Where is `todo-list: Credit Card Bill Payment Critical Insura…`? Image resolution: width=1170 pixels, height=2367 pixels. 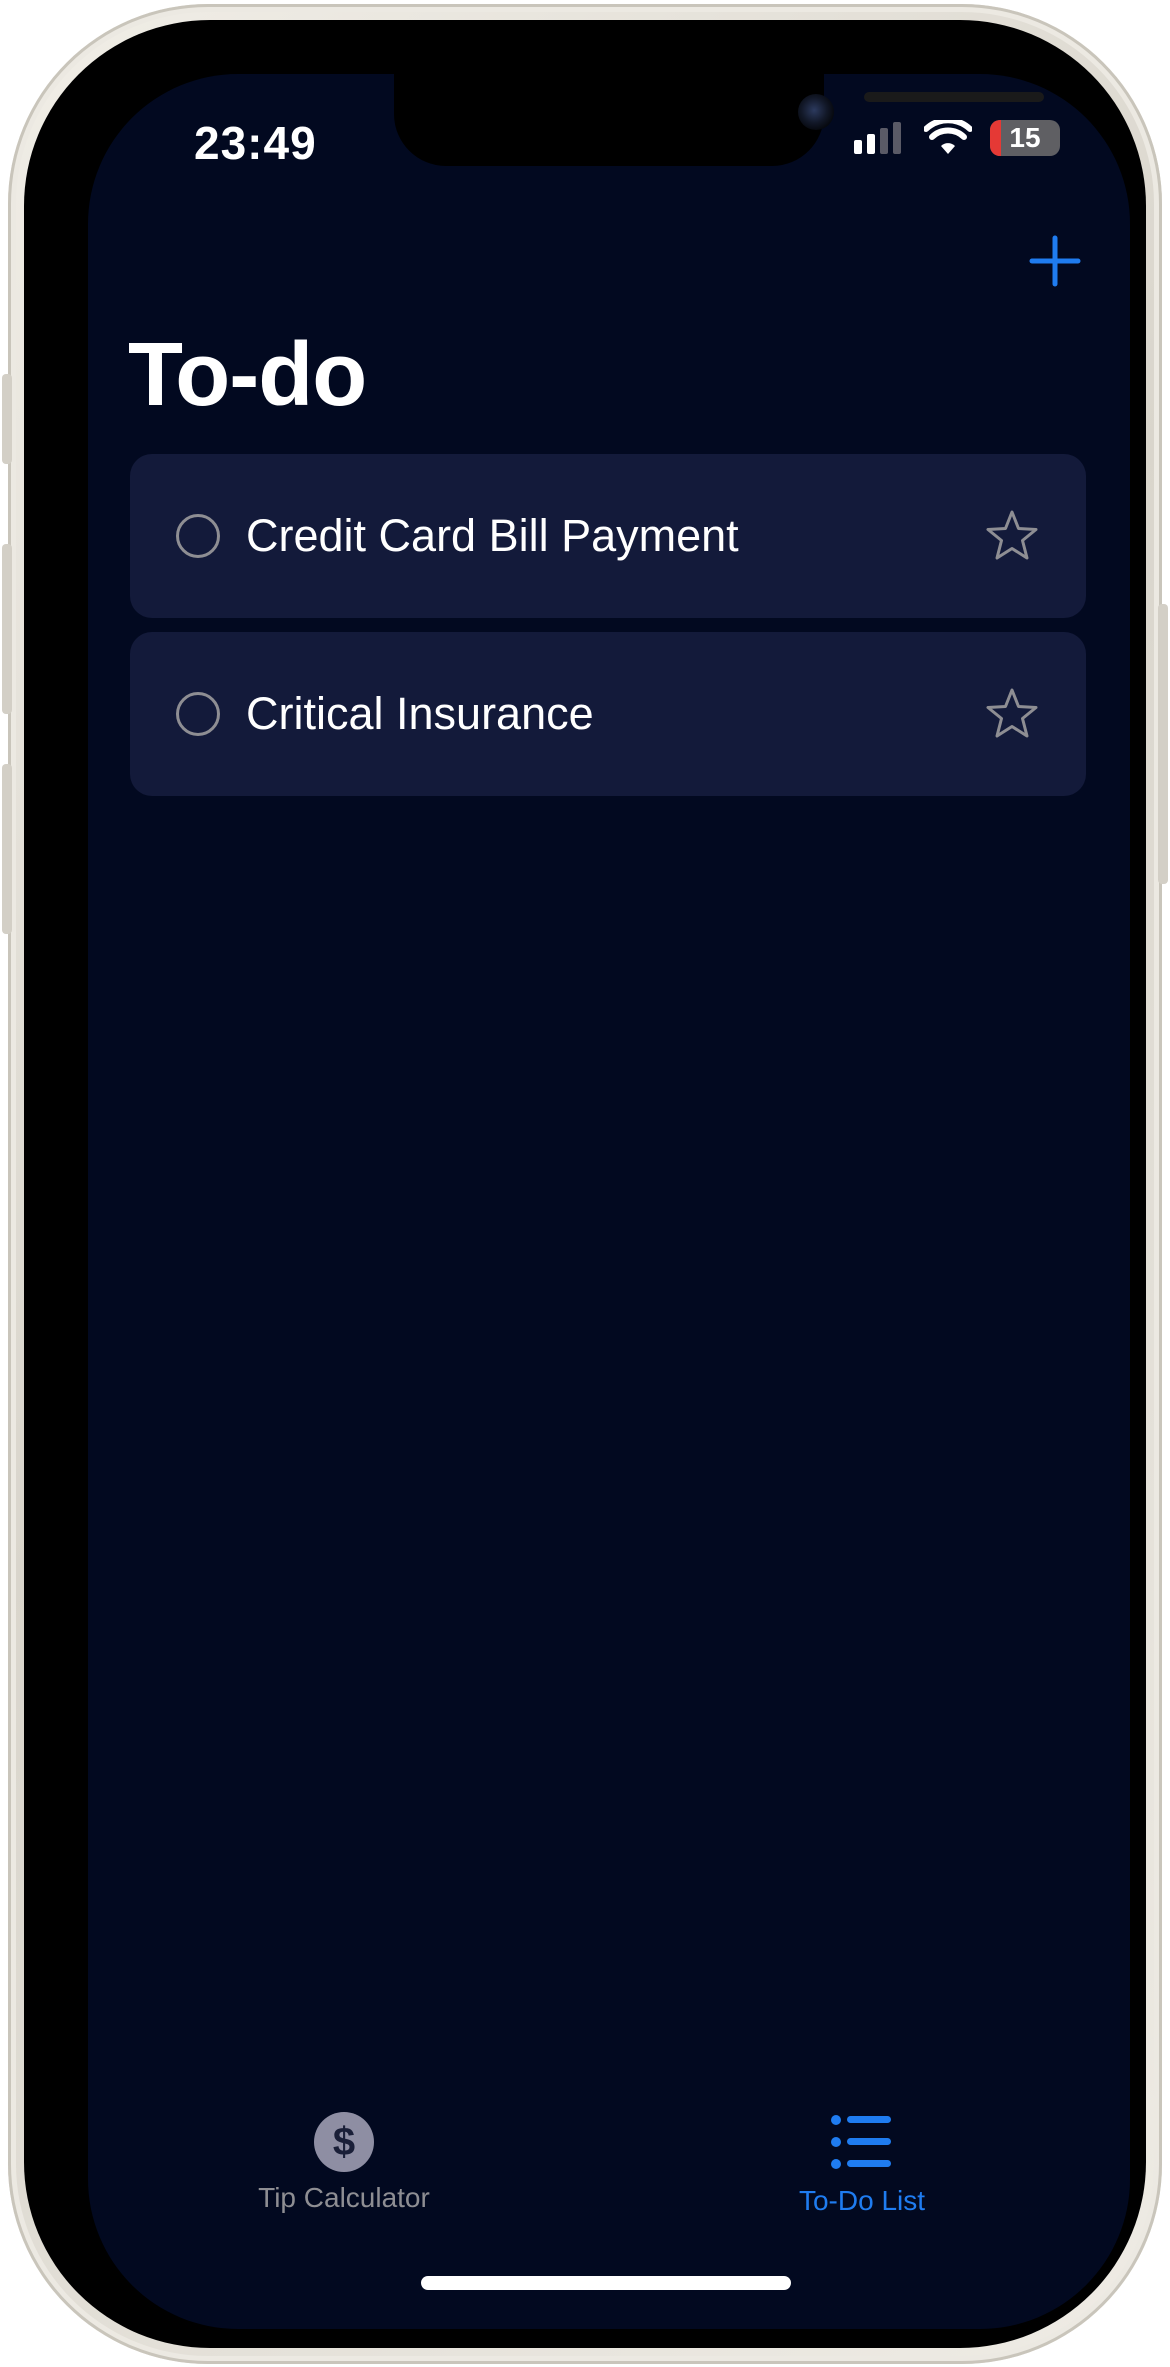 todo-list: Credit Card Bill Payment Critical Insura… is located at coordinates (608, 632).